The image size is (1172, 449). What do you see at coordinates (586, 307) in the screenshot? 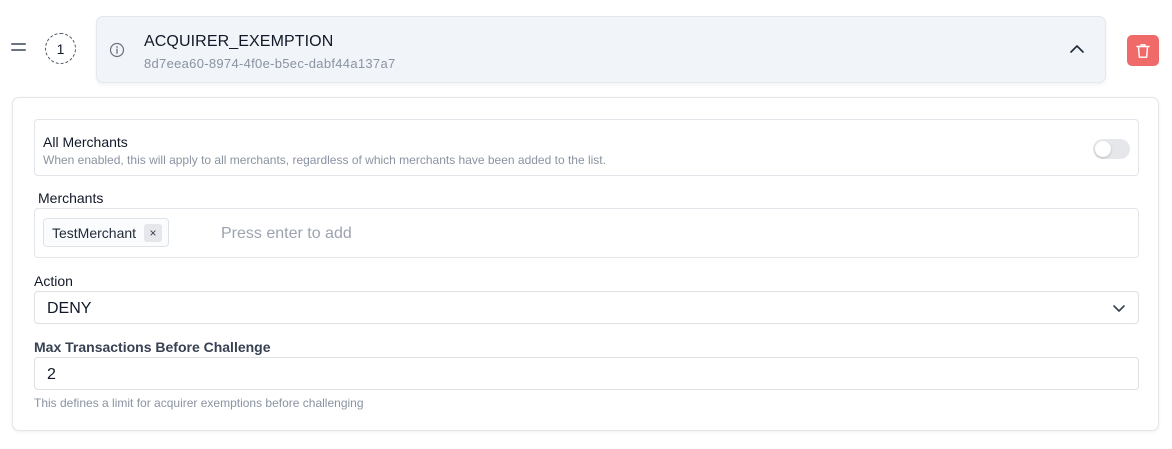
I see `action-select: DENY` at bounding box center [586, 307].